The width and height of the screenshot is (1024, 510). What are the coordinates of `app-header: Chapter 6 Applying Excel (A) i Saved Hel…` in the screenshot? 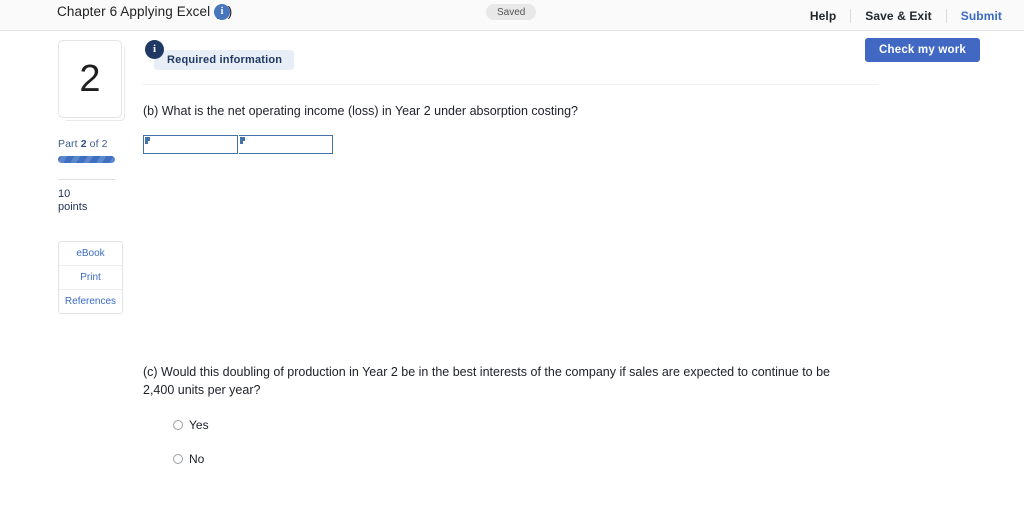 It's located at (512, 15).